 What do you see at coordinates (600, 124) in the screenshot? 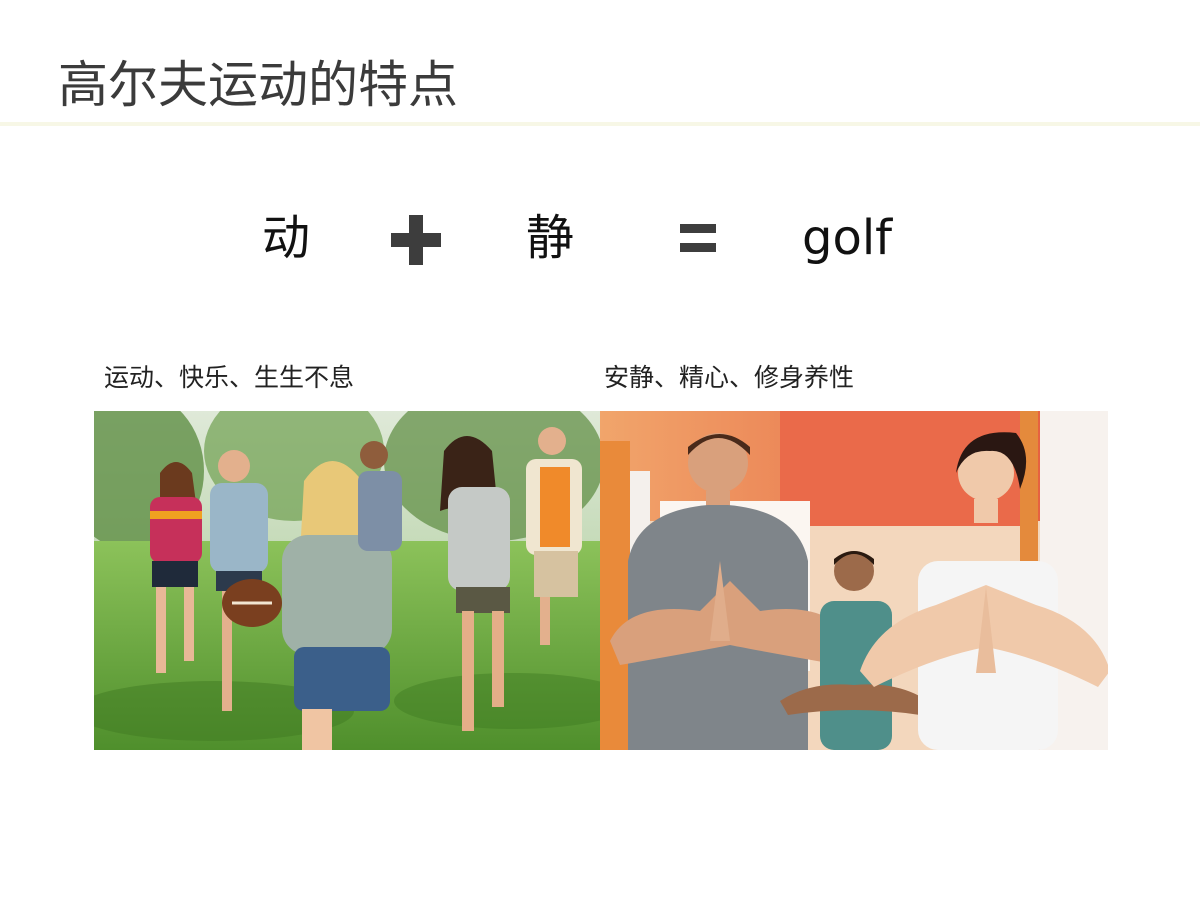
I see `title-divider` at bounding box center [600, 124].